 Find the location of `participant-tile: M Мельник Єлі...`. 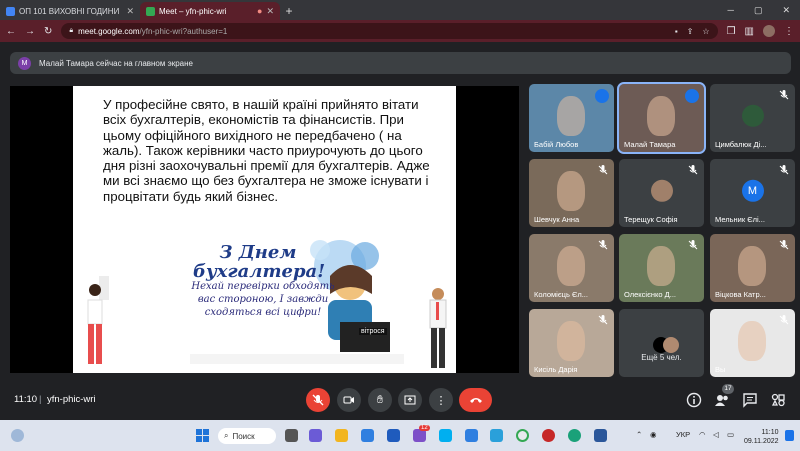

participant-tile: M Мельник Єлі... is located at coordinates (752, 193).